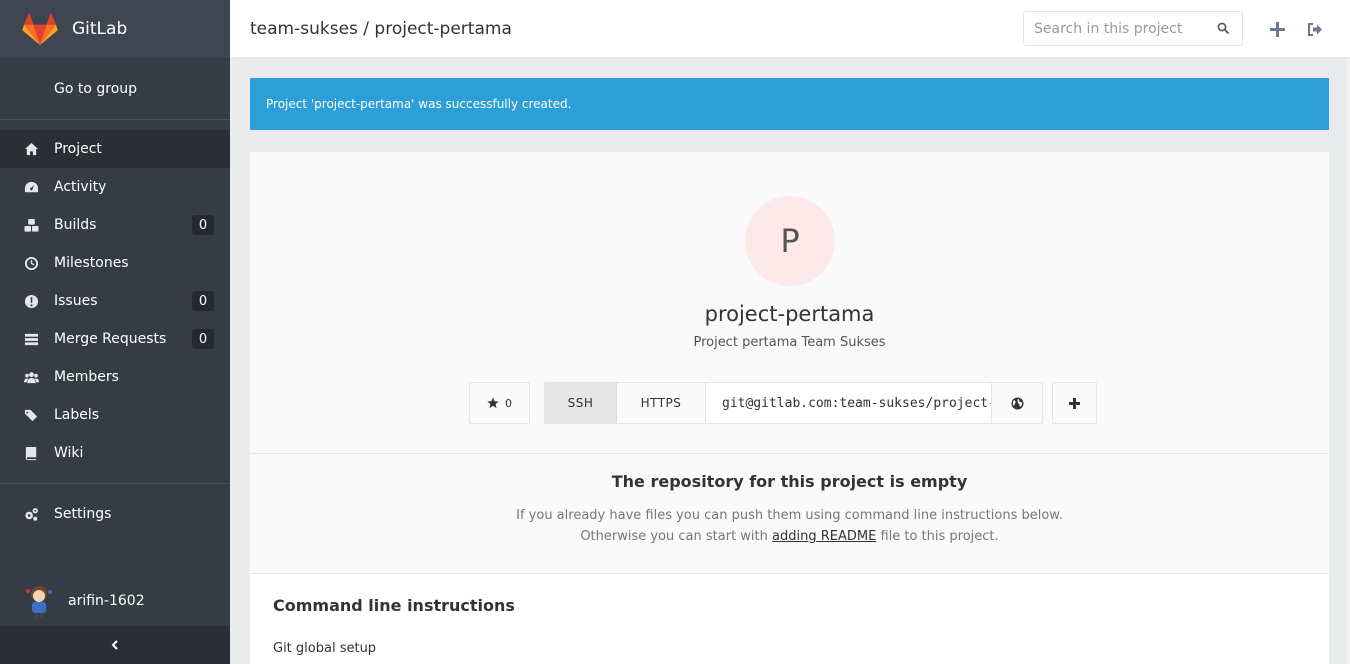 The height and width of the screenshot is (664, 1350). Describe the element at coordinates (203, 339) in the screenshot. I see `merge-requests-count-badge: 0` at that location.